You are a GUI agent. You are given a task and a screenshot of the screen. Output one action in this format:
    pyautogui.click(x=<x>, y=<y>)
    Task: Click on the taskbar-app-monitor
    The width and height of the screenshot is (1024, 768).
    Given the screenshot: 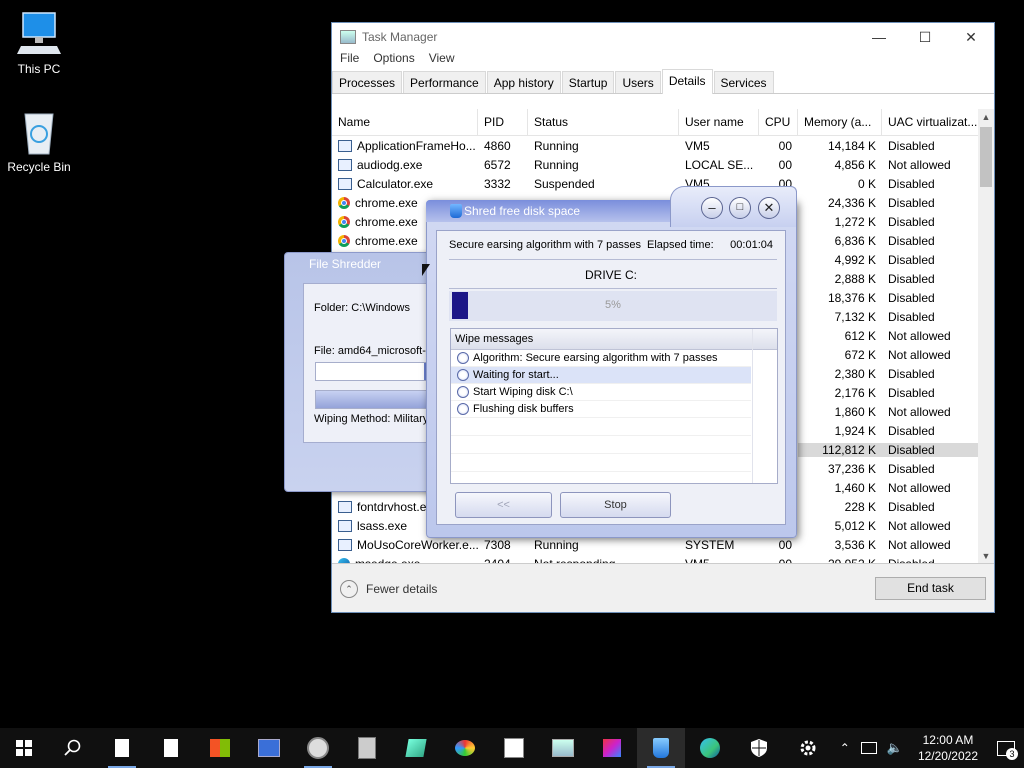 What is the action you would take?
    pyautogui.click(x=269, y=748)
    